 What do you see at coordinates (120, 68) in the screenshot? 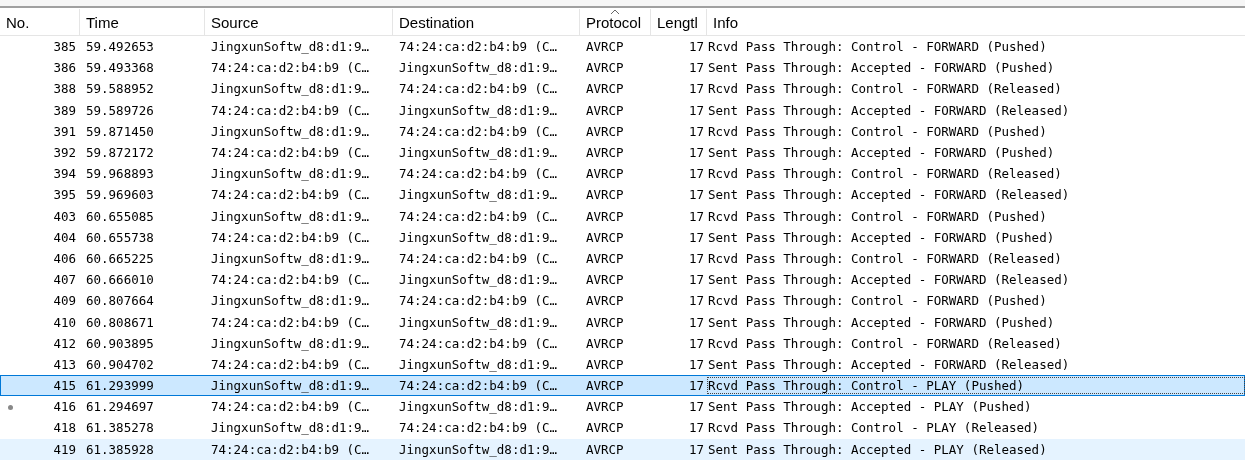
I see `table-cell-text: 59.493368` at bounding box center [120, 68].